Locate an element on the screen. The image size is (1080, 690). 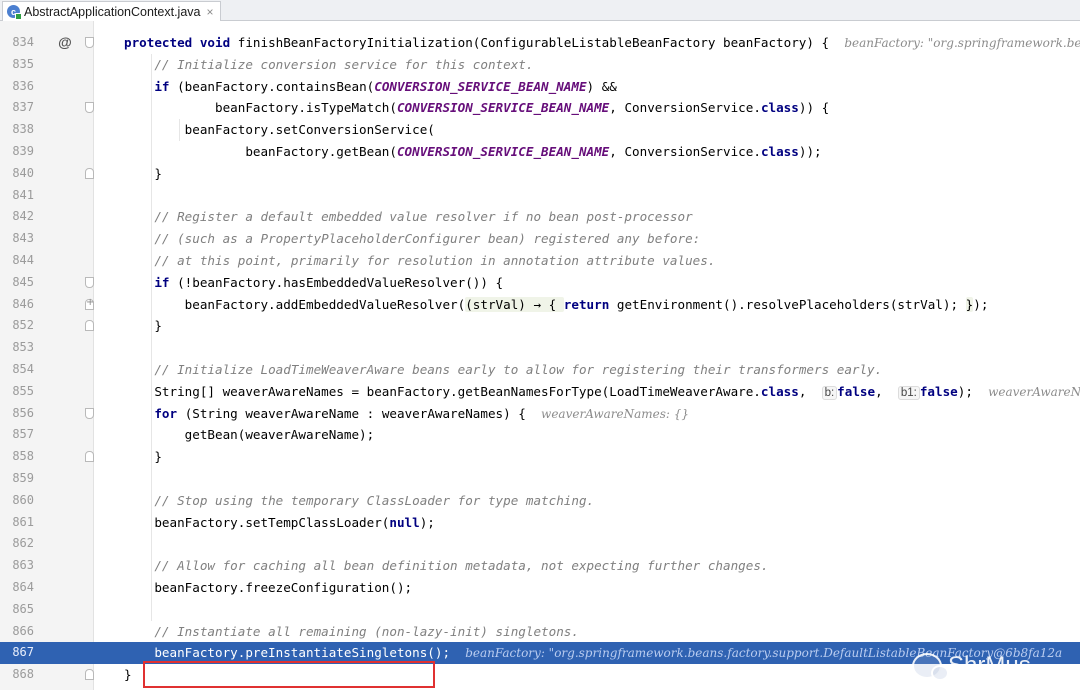
code-line: 838 beanFactory.setConversionService( is located at coordinates (540, 130).